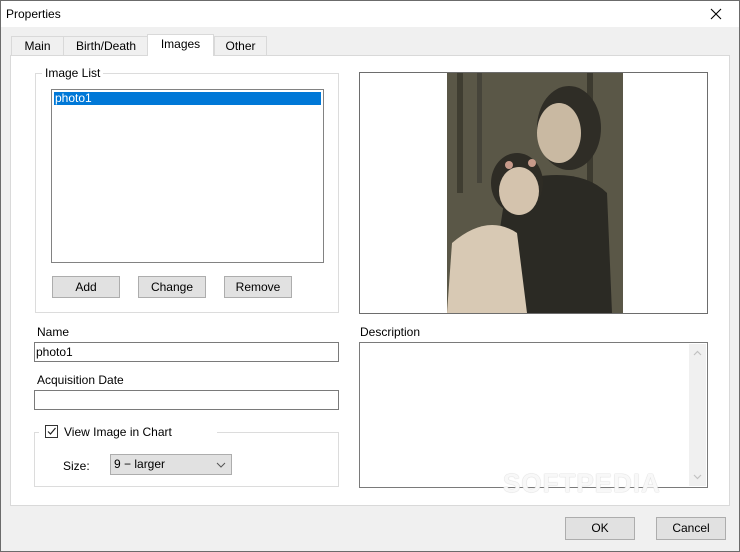 The image size is (740, 552). I want to click on cancel-button: Cancel, so click(691, 528).